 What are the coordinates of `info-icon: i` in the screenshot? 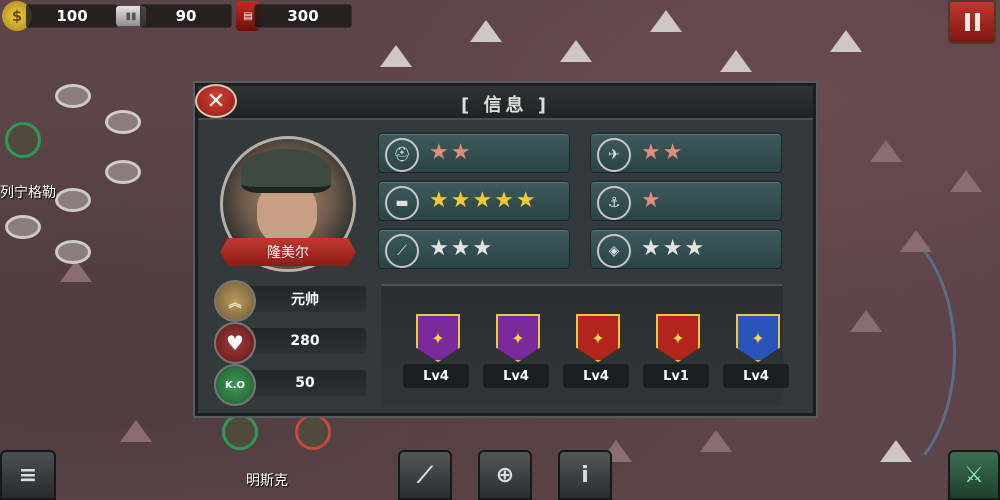 It's located at (585, 475).